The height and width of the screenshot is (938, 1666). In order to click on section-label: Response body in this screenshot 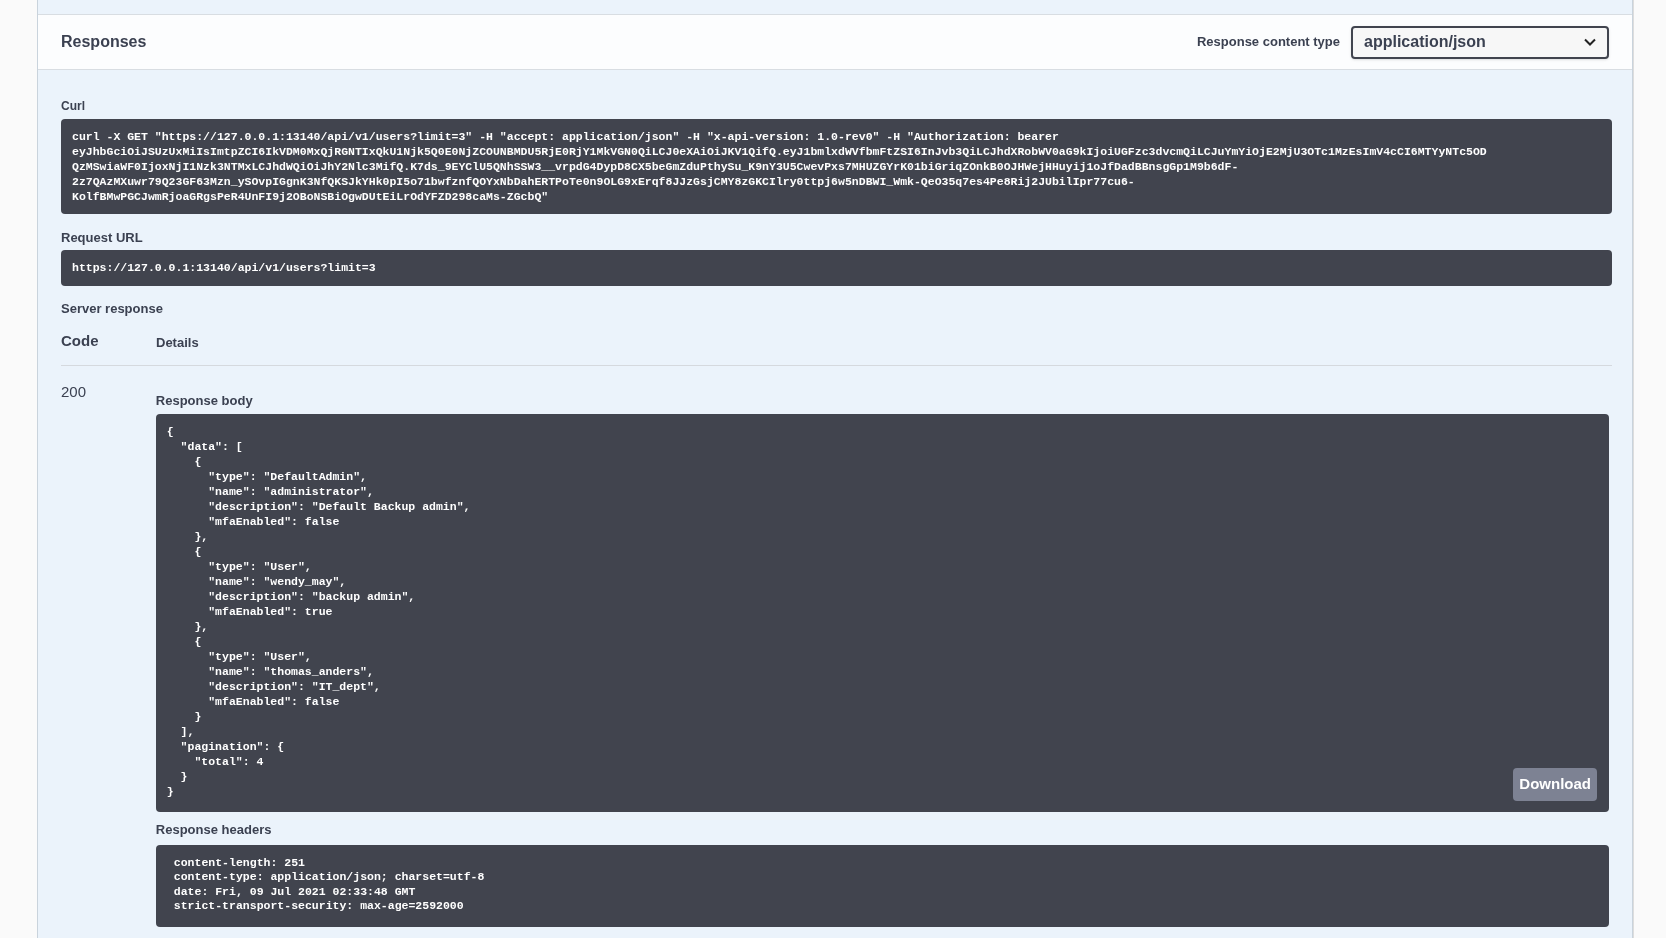, I will do `click(204, 400)`.